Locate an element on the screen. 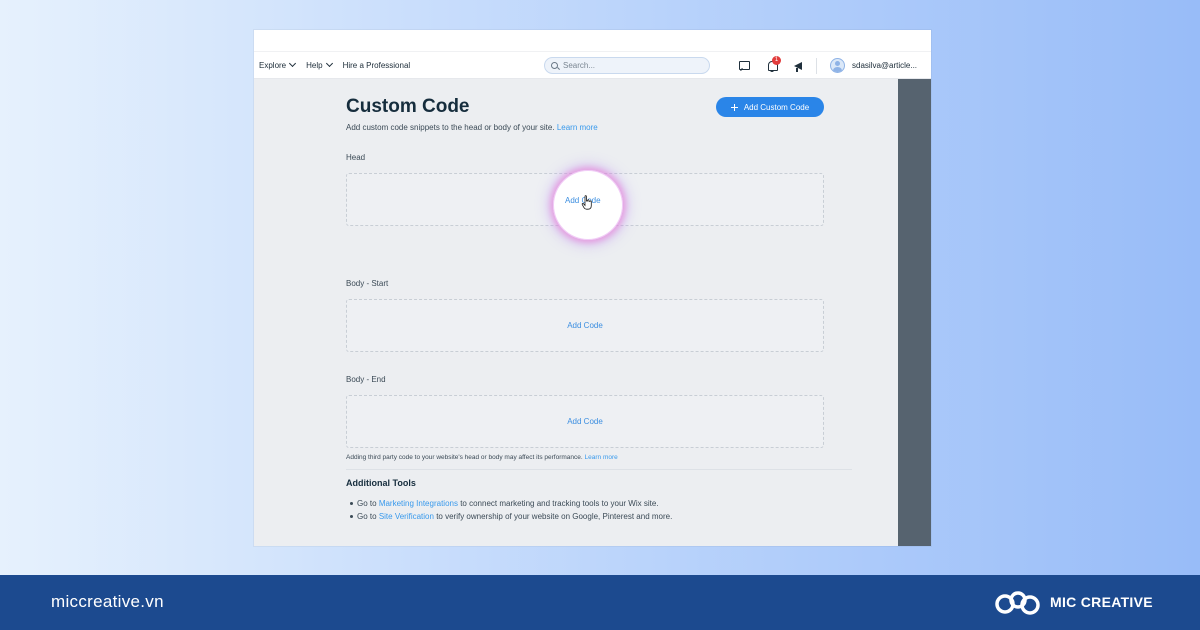 Image resolution: width=1200 pixels, height=630 pixels. search-input is located at coordinates (633, 65).